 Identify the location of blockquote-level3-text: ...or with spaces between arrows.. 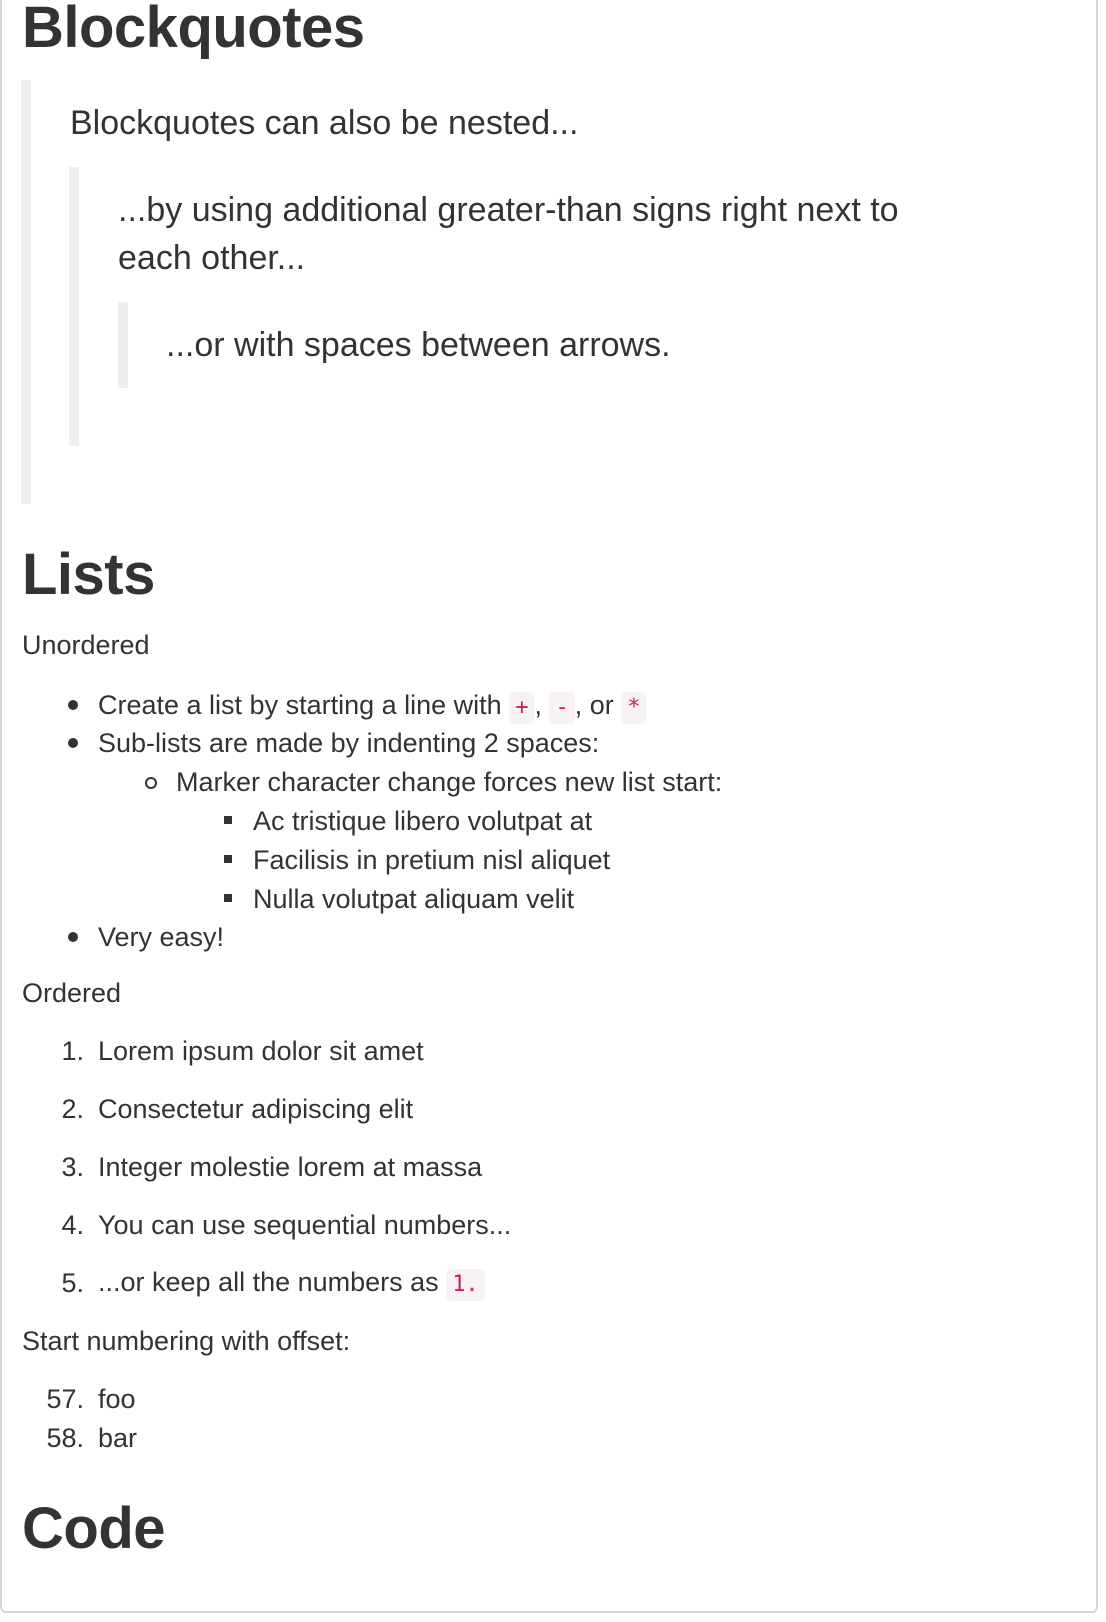
(418, 345).